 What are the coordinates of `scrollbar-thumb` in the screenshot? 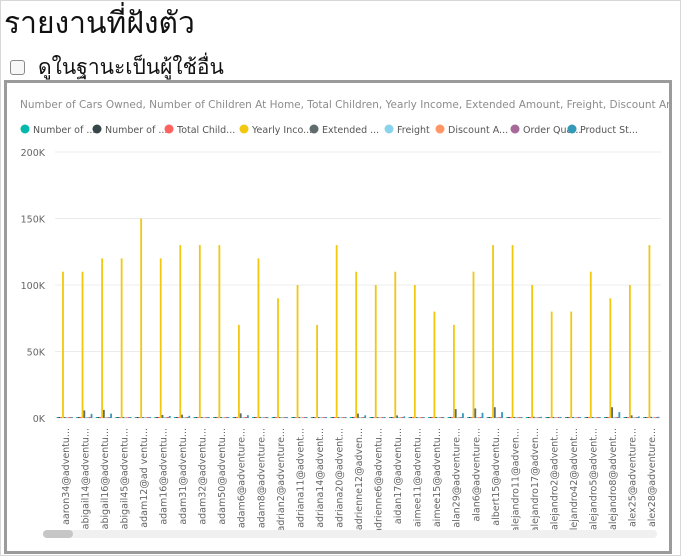 It's located at (58, 534).